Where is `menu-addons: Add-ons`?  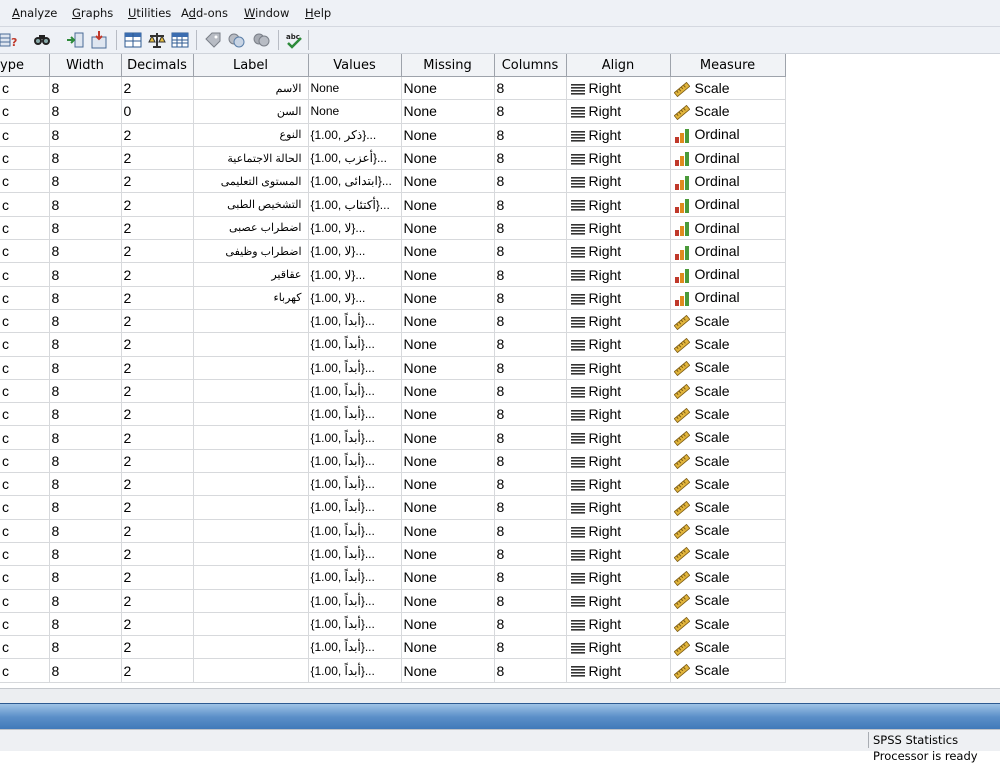 menu-addons: Add-ons is located at coordinates (204, 13).